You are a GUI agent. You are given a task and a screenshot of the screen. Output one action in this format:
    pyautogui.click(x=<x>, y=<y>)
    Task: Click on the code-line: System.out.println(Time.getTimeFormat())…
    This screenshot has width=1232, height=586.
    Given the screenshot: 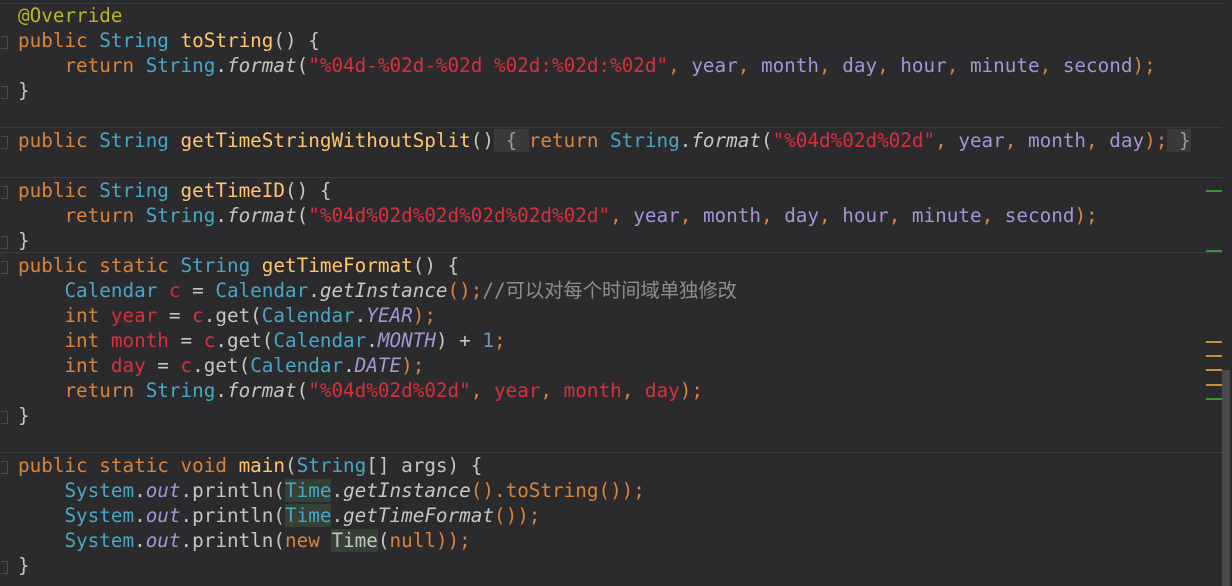 What is the action you would take?
    pyautogui.click(x=279, y=515)
    